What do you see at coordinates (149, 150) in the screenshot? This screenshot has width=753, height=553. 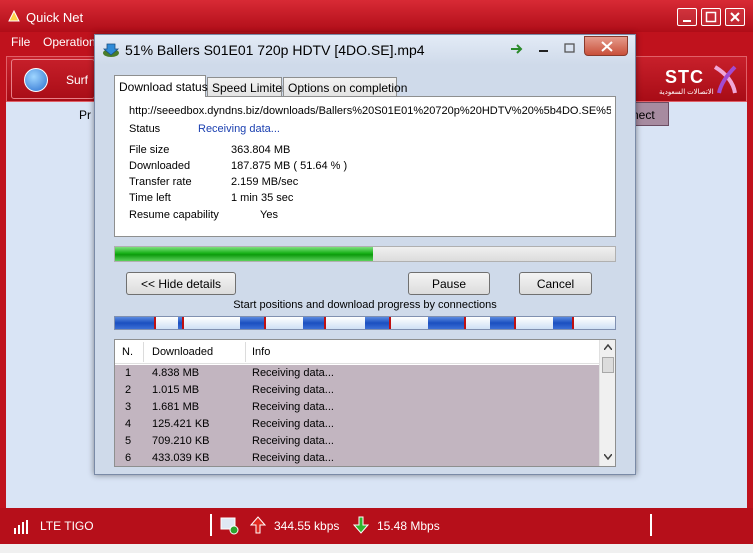 I see `file-size-label: File size` at bounding box center [149, 150].